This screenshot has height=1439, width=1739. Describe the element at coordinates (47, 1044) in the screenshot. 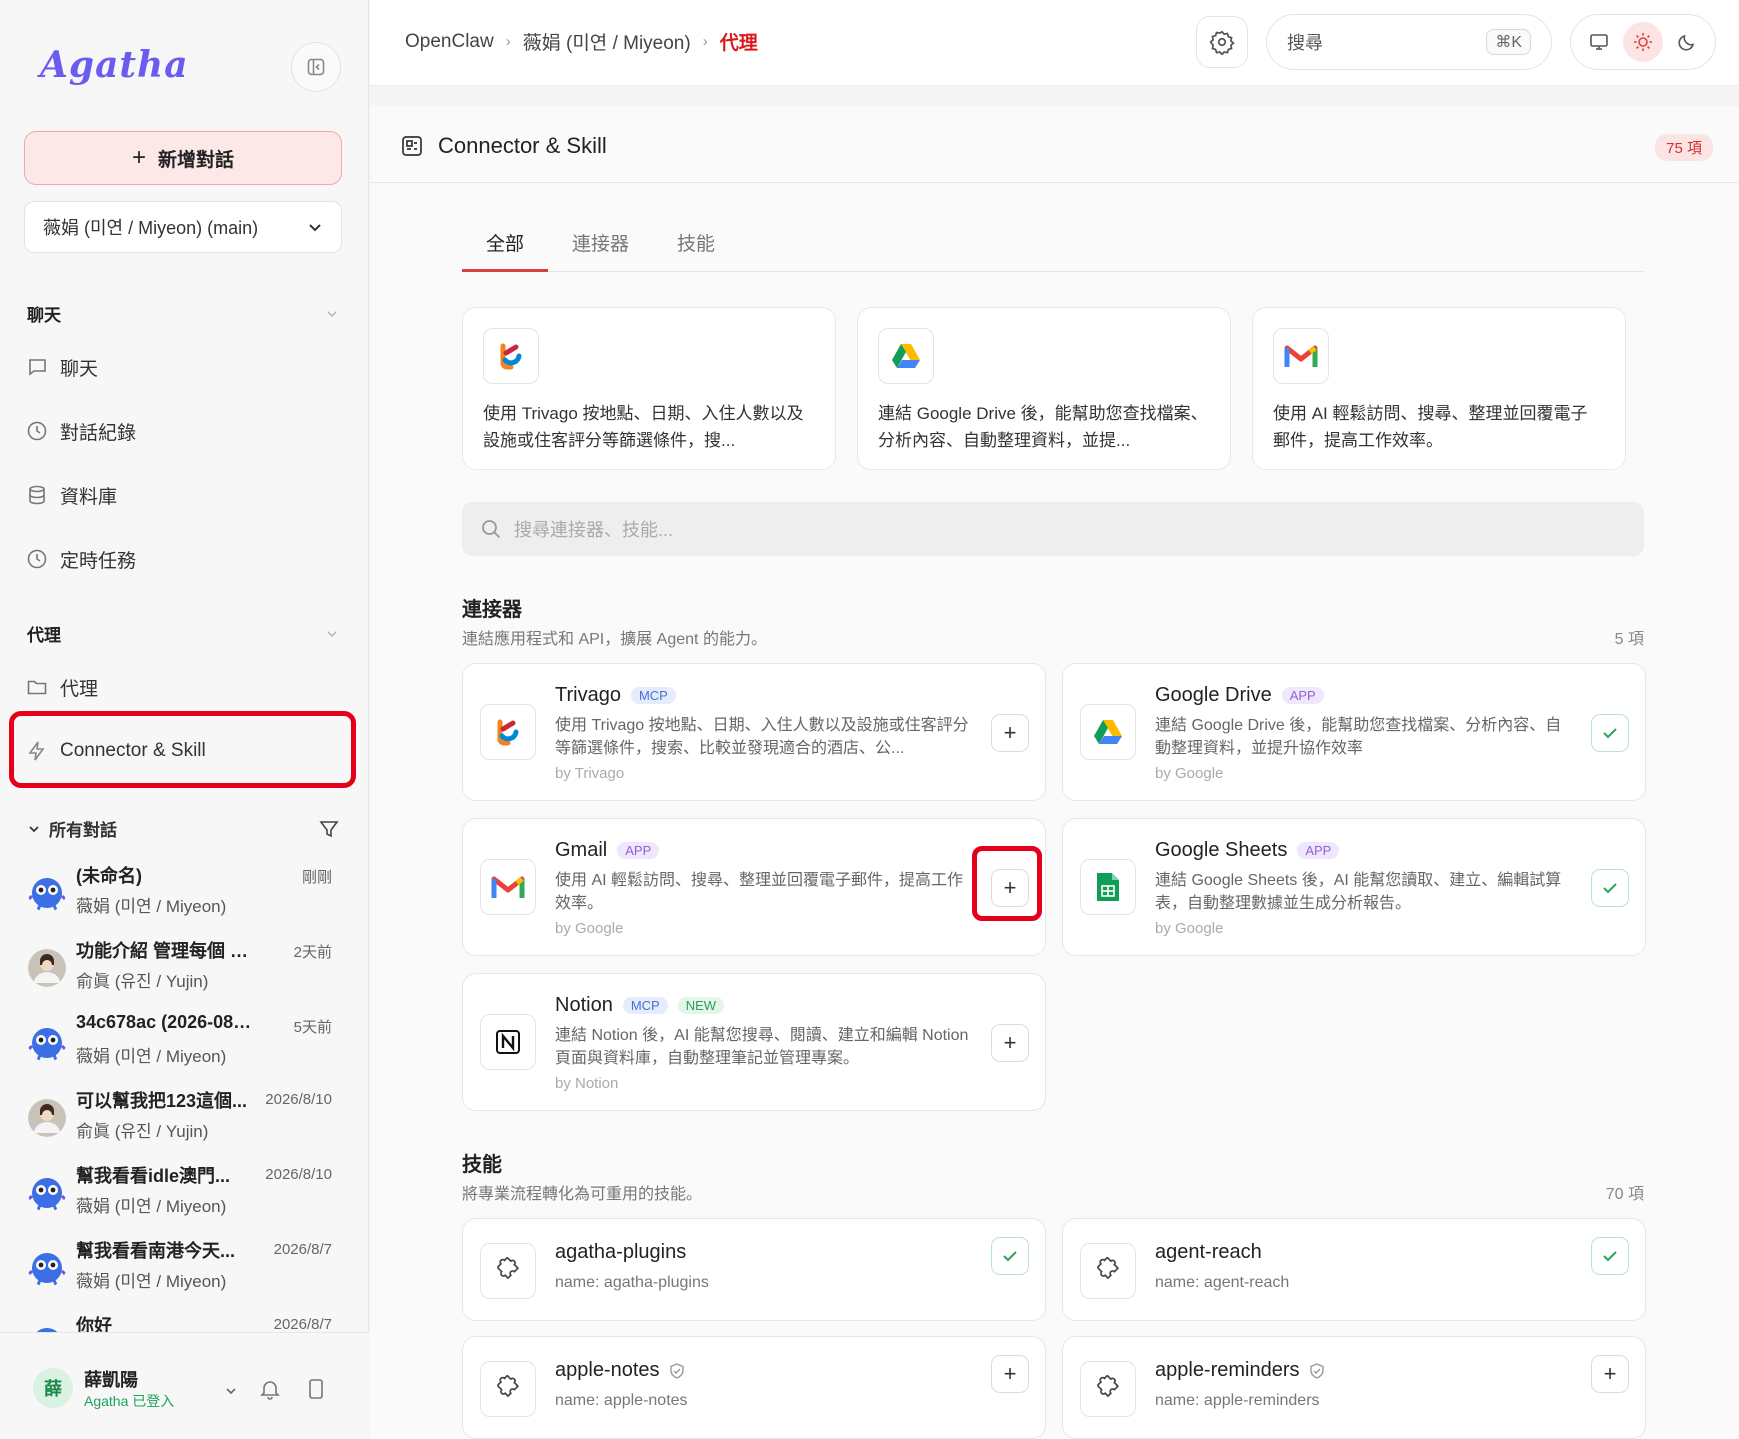

I see `agent-avatar` at that location.